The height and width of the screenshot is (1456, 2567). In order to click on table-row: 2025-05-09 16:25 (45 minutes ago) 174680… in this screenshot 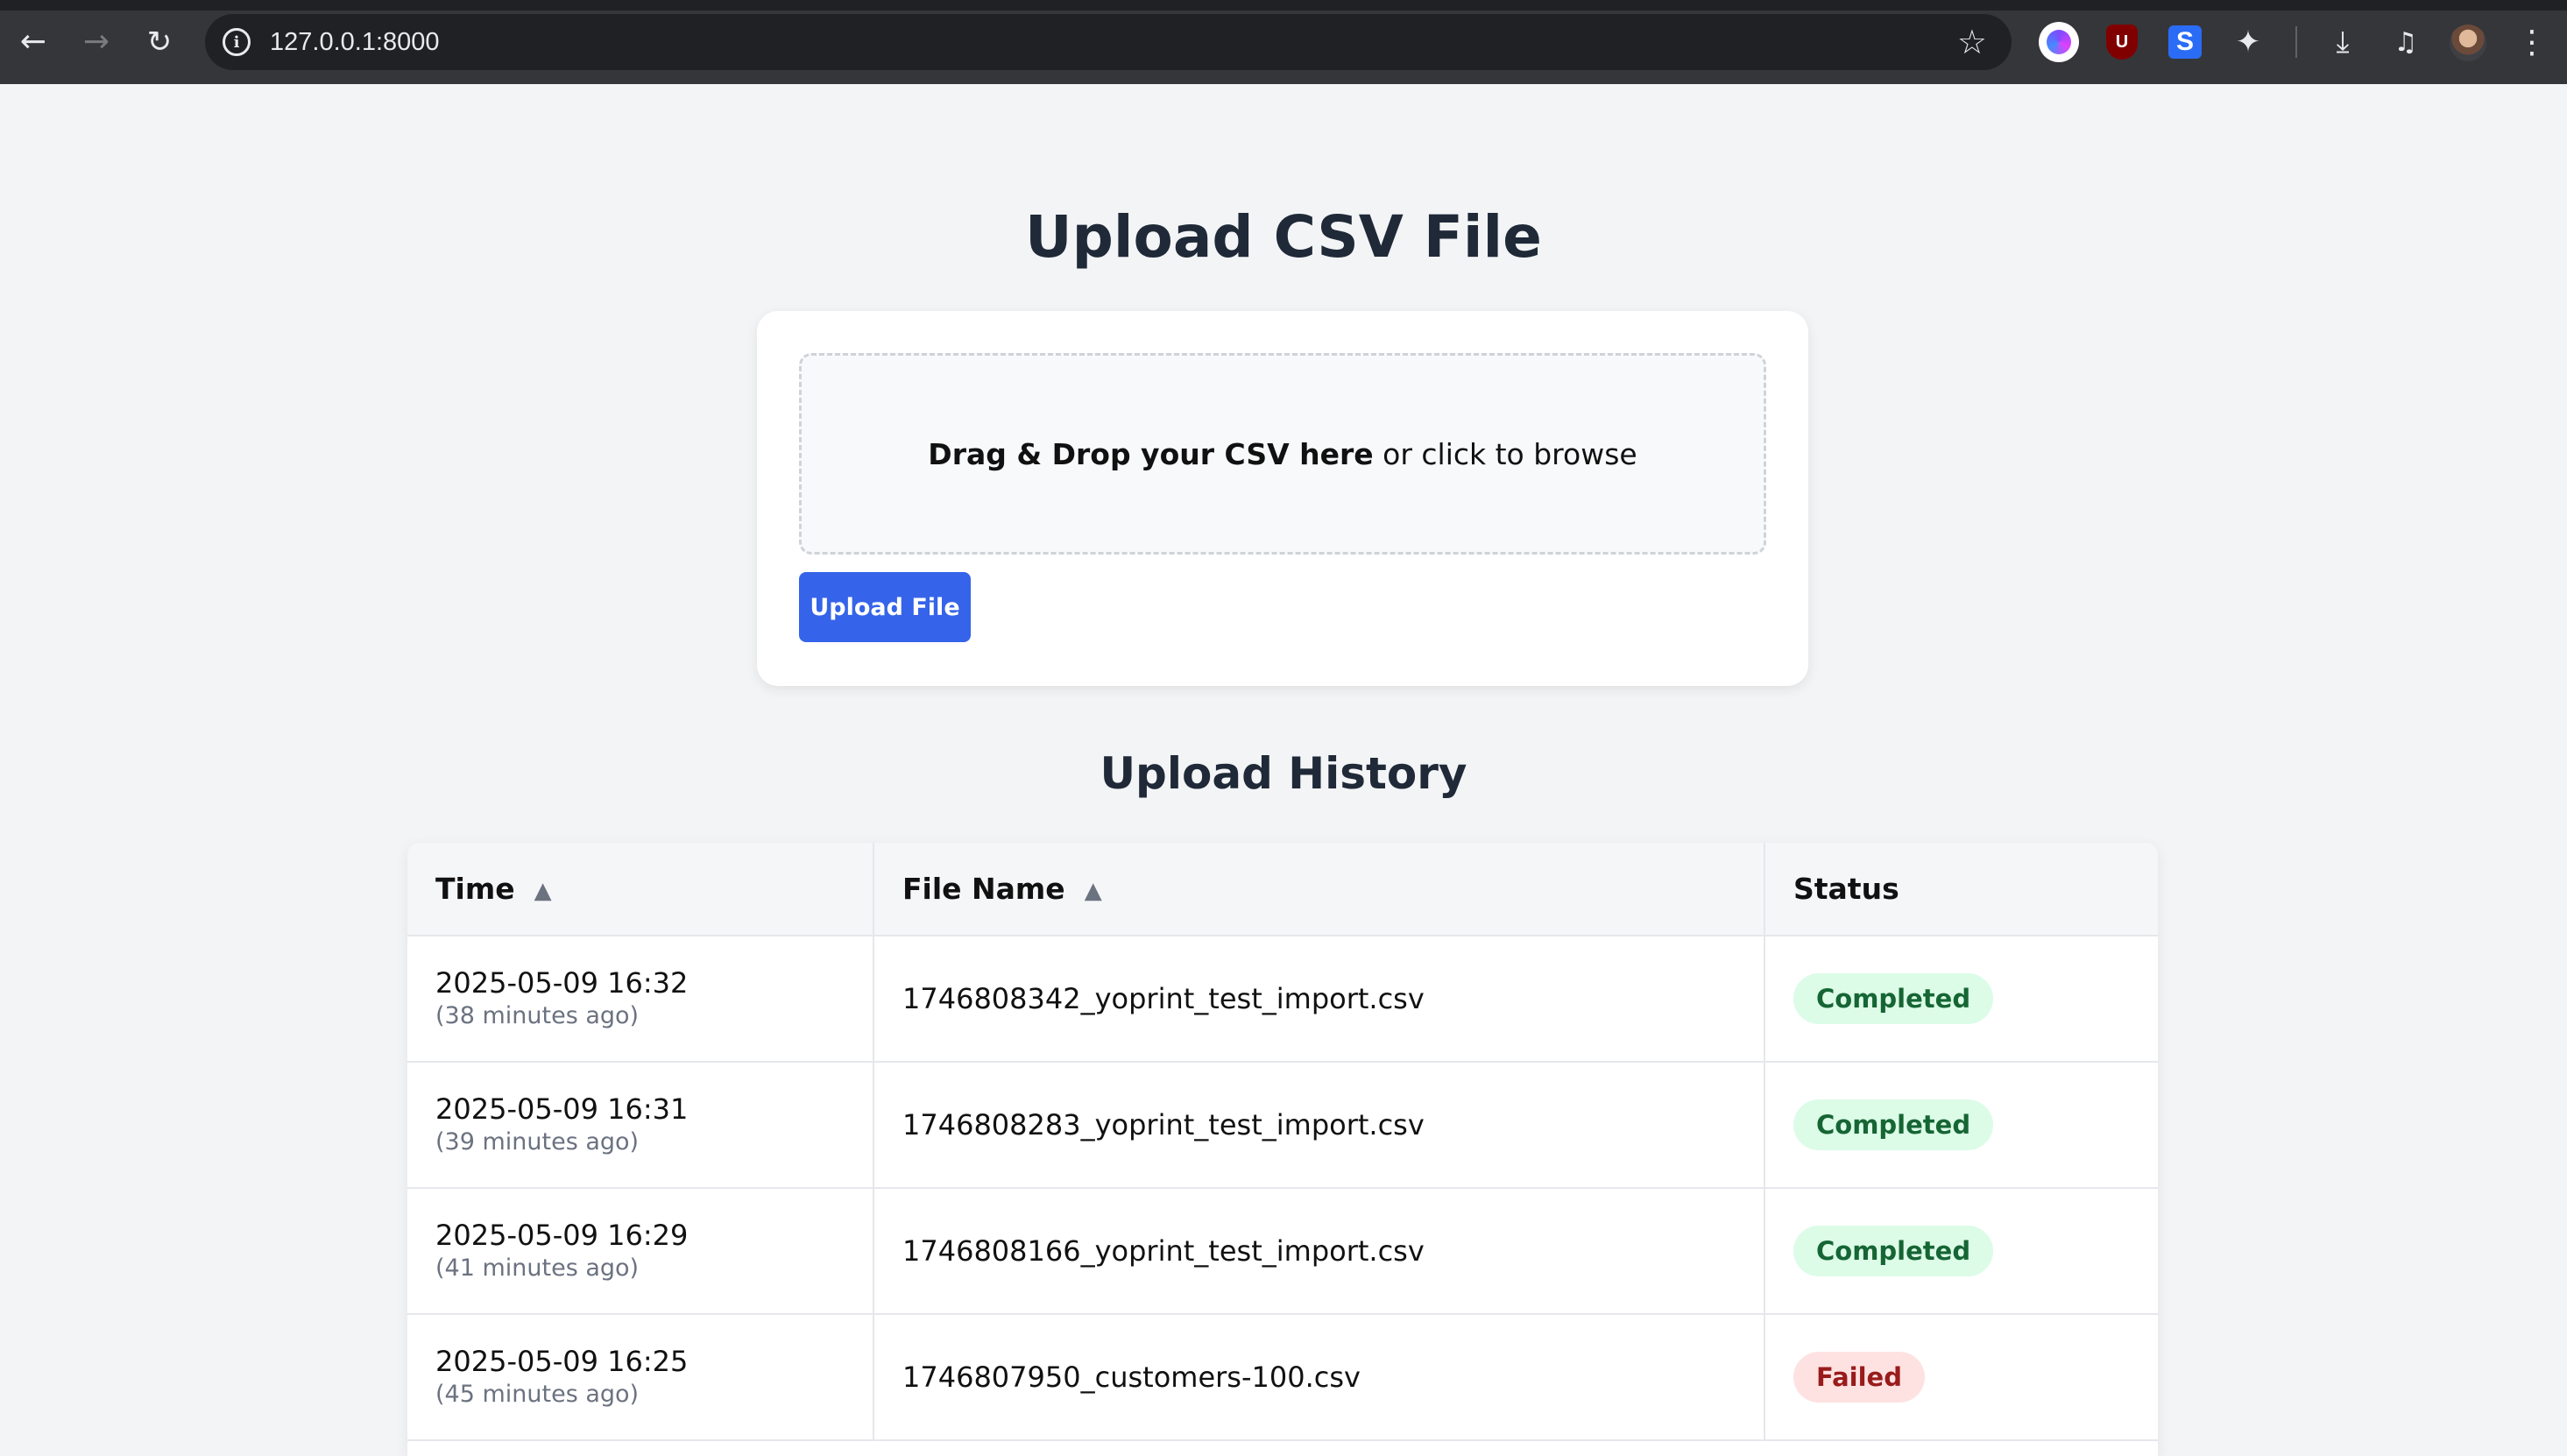, I will do `click(1282, 1377)`.